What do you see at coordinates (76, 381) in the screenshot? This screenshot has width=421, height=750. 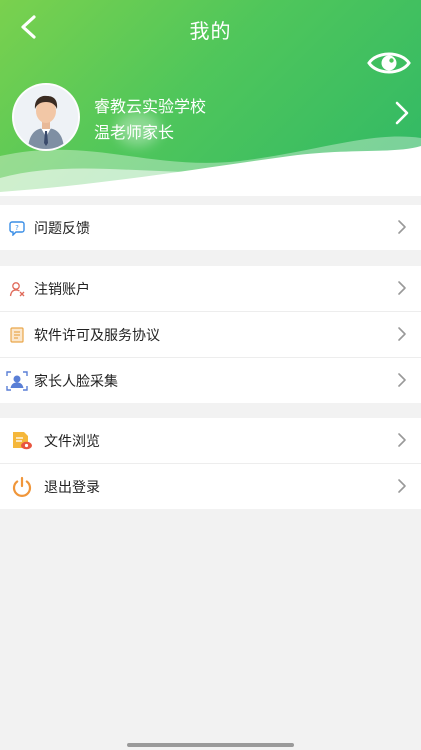 I see `menu-item-label: 家长人脸采集` at bounding box center [76, 381].